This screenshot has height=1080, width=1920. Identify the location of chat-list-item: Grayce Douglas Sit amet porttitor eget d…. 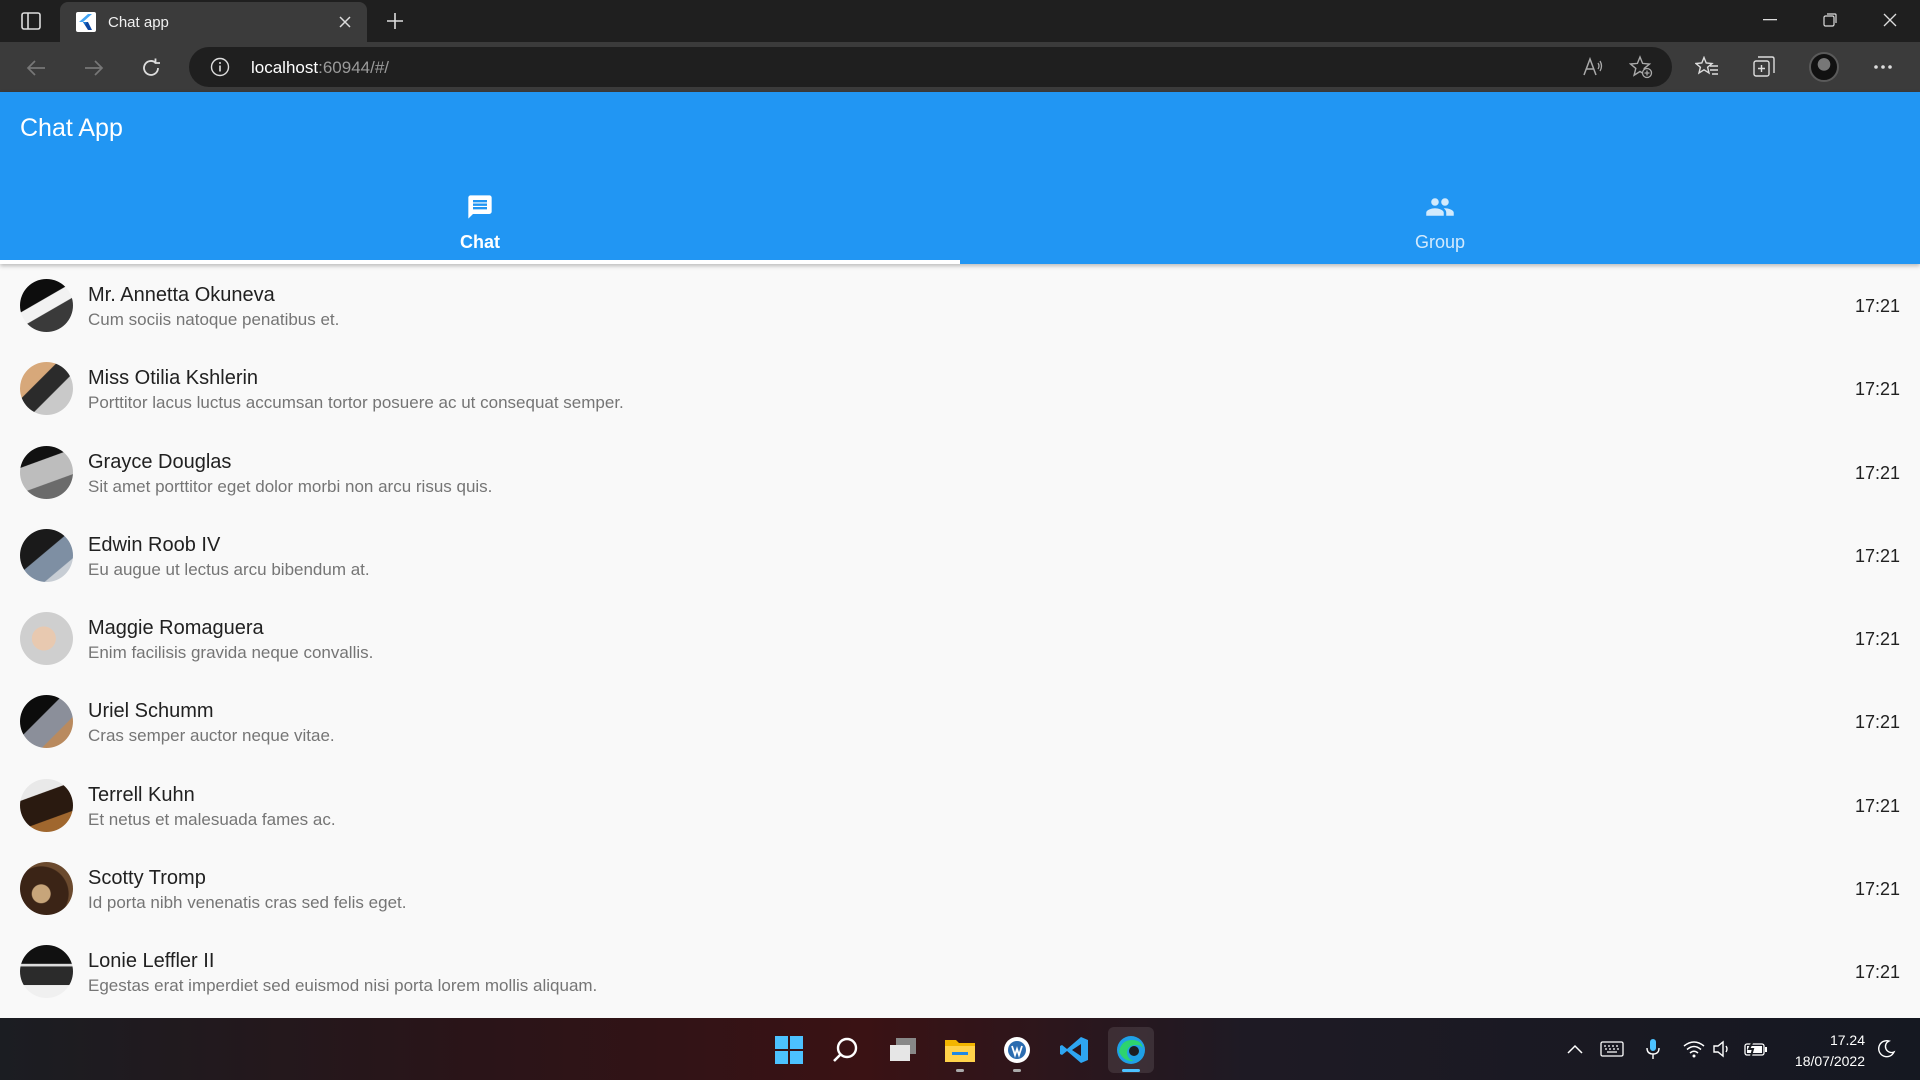
(960, 472).